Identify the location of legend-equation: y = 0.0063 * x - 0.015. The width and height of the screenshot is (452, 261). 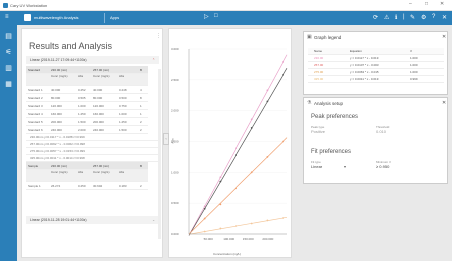
(364, 72).